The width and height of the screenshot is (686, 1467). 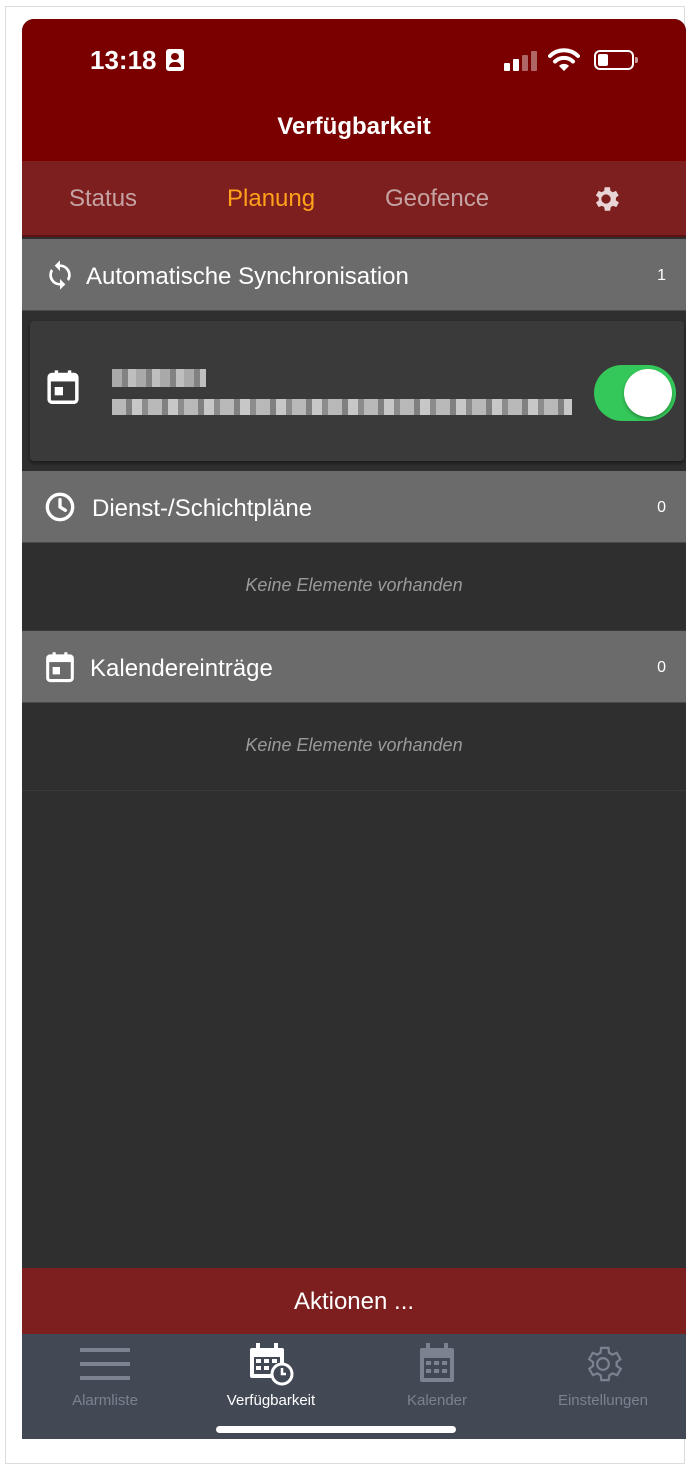 What do you see at coordinates (60, 507) in the screenshot?
I see `clock-icon` at bounding box center [60, 507].